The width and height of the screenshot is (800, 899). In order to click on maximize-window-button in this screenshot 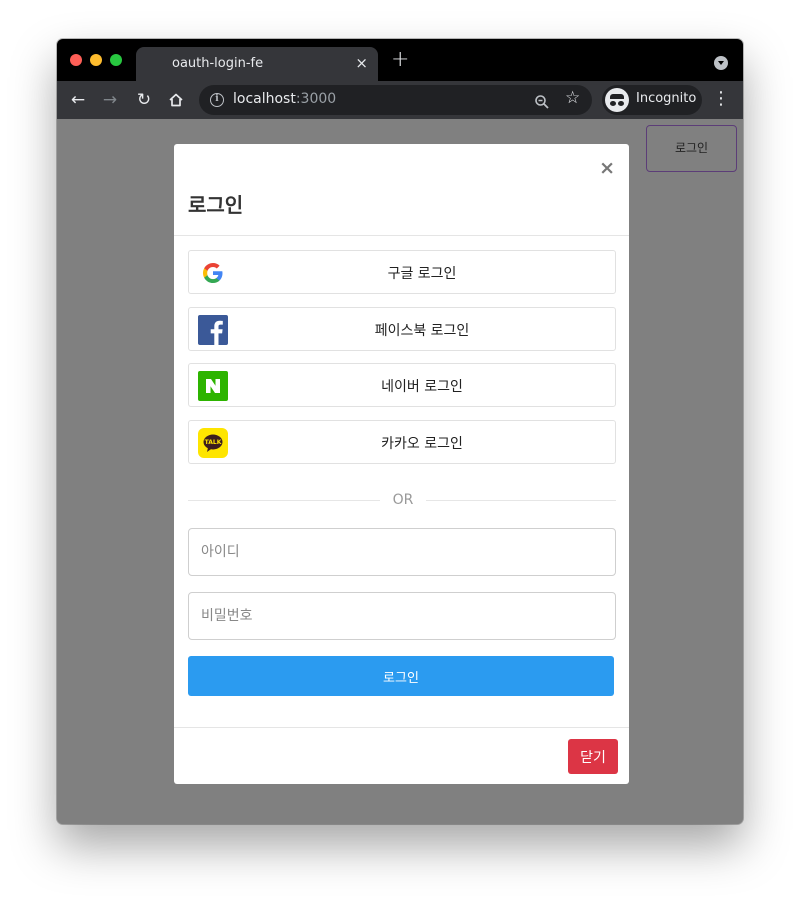, I will do `click(116, 60)`.